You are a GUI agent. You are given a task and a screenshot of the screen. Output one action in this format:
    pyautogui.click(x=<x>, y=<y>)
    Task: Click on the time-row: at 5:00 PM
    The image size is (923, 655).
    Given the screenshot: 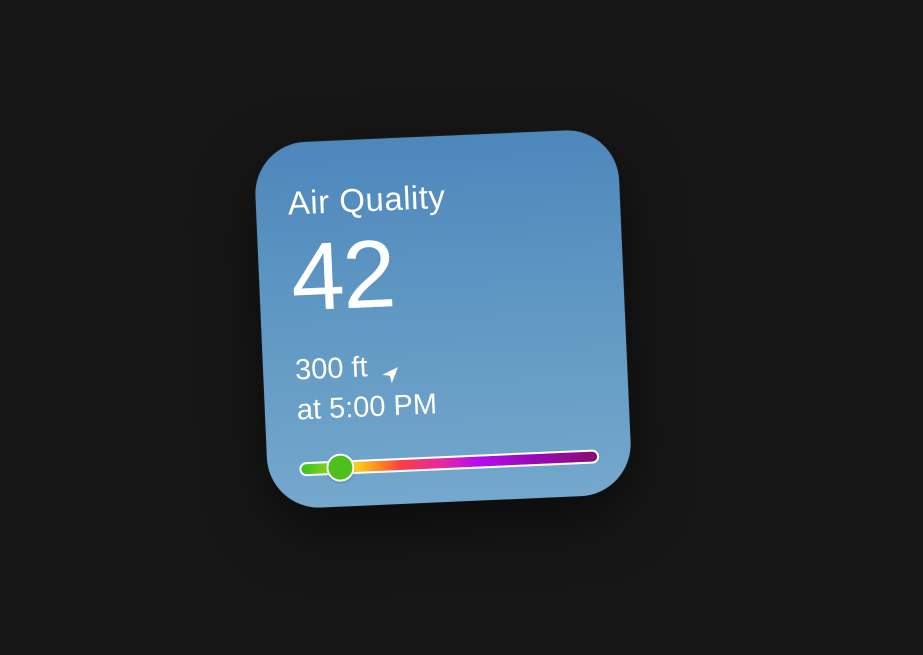 What is the action you would take?
    pyautogui.click(x=367, y=407)
    